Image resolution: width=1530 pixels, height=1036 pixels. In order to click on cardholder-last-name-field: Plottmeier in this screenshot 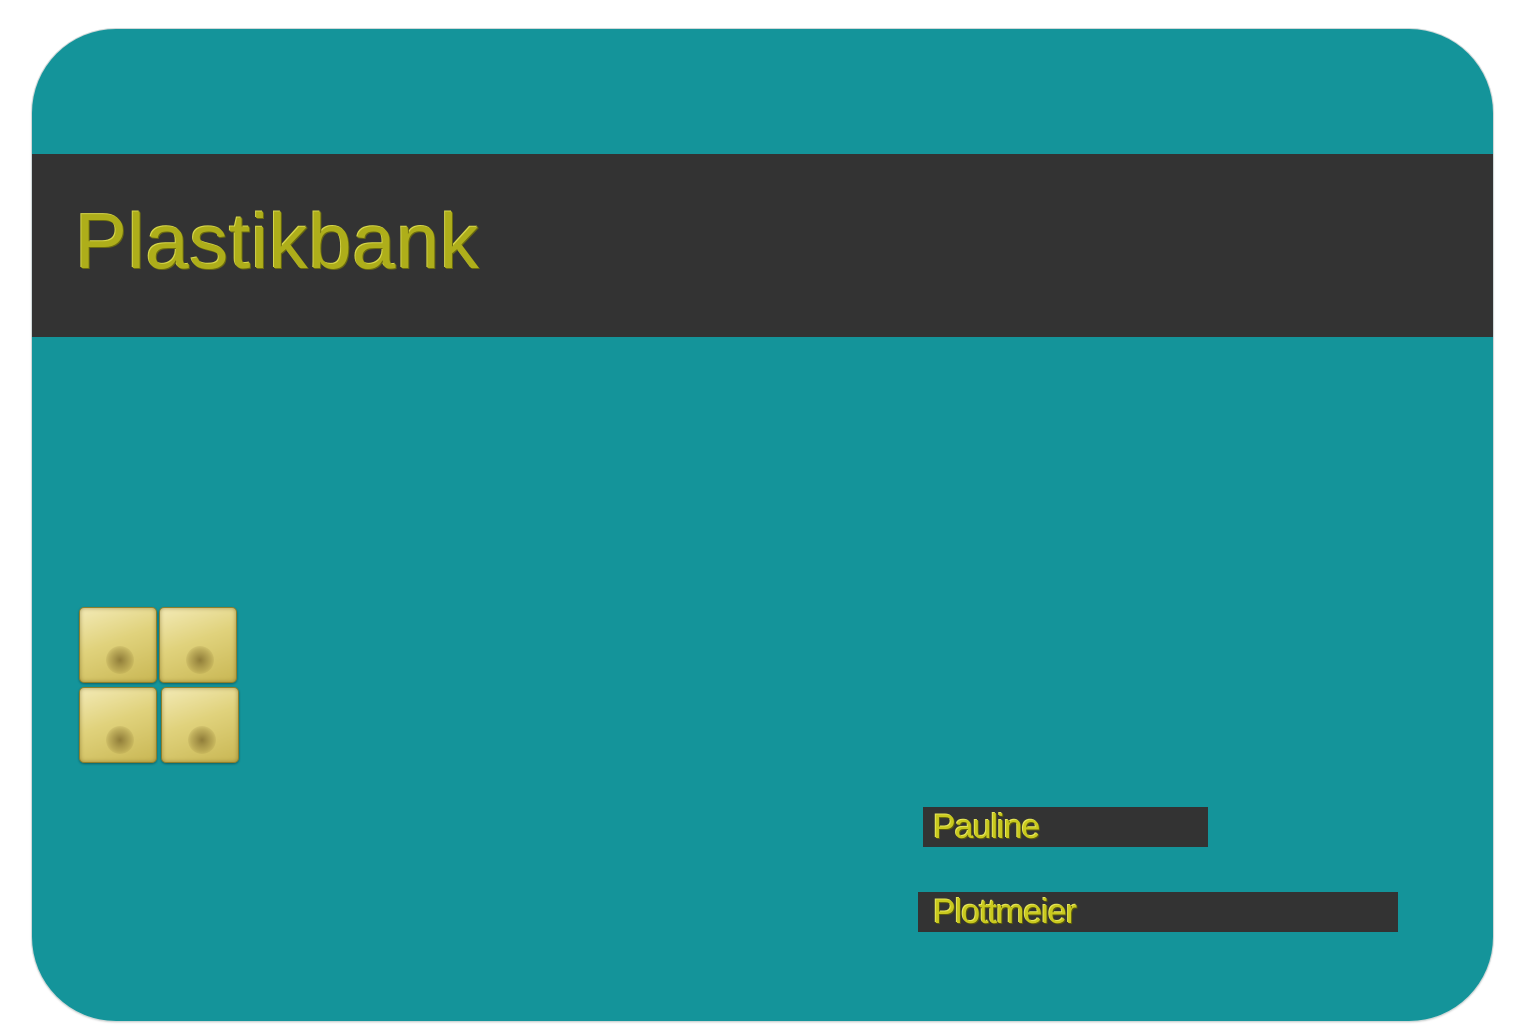, I will do `click(1158, 912)`.